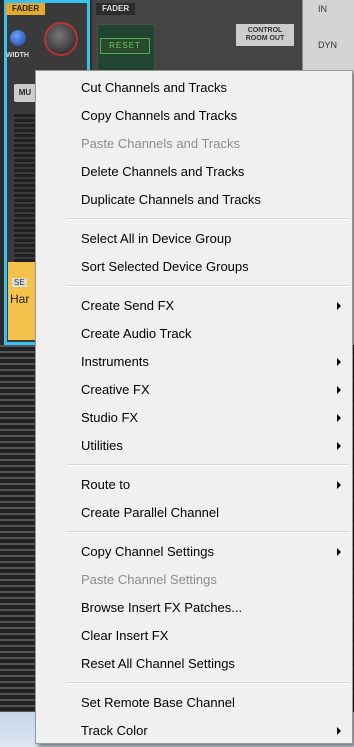 The height and width of the screenshot is (747, 354). What do you see at coordinates (158, 663) in the screenshot?
I see `menu-item-label: Reset All Channel Settings` at bounding box center [158, 663].